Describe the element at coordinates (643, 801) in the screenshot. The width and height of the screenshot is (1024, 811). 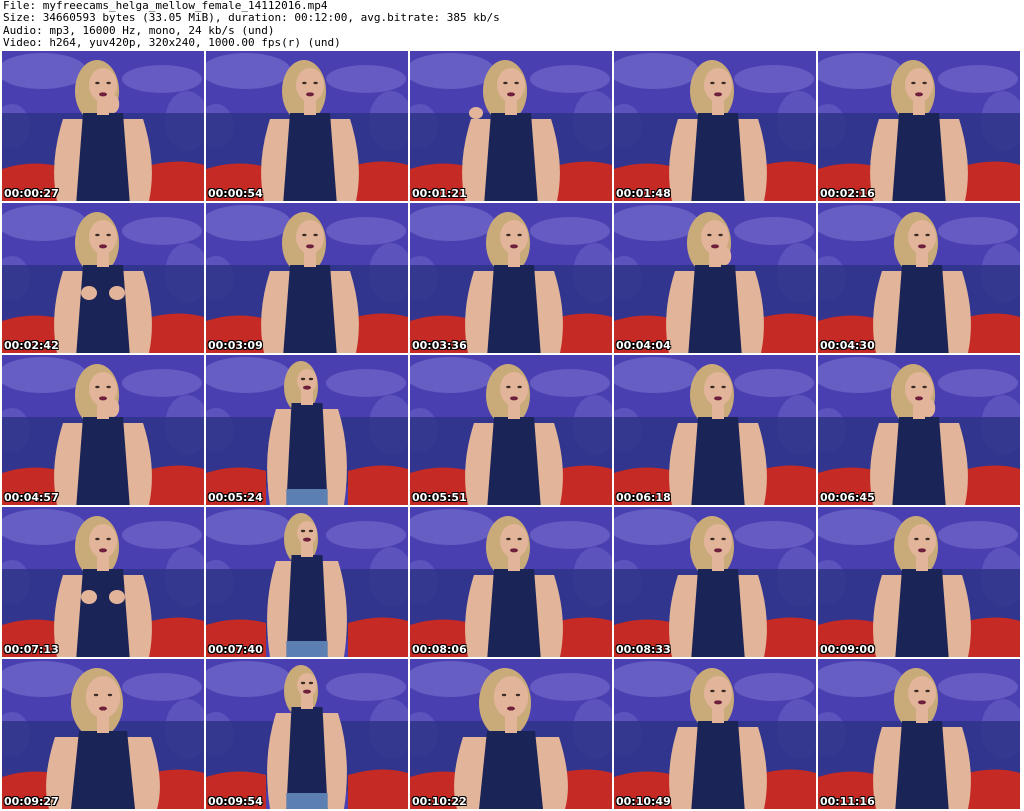
I see `timestamp-label: 00:10:49` at that location.